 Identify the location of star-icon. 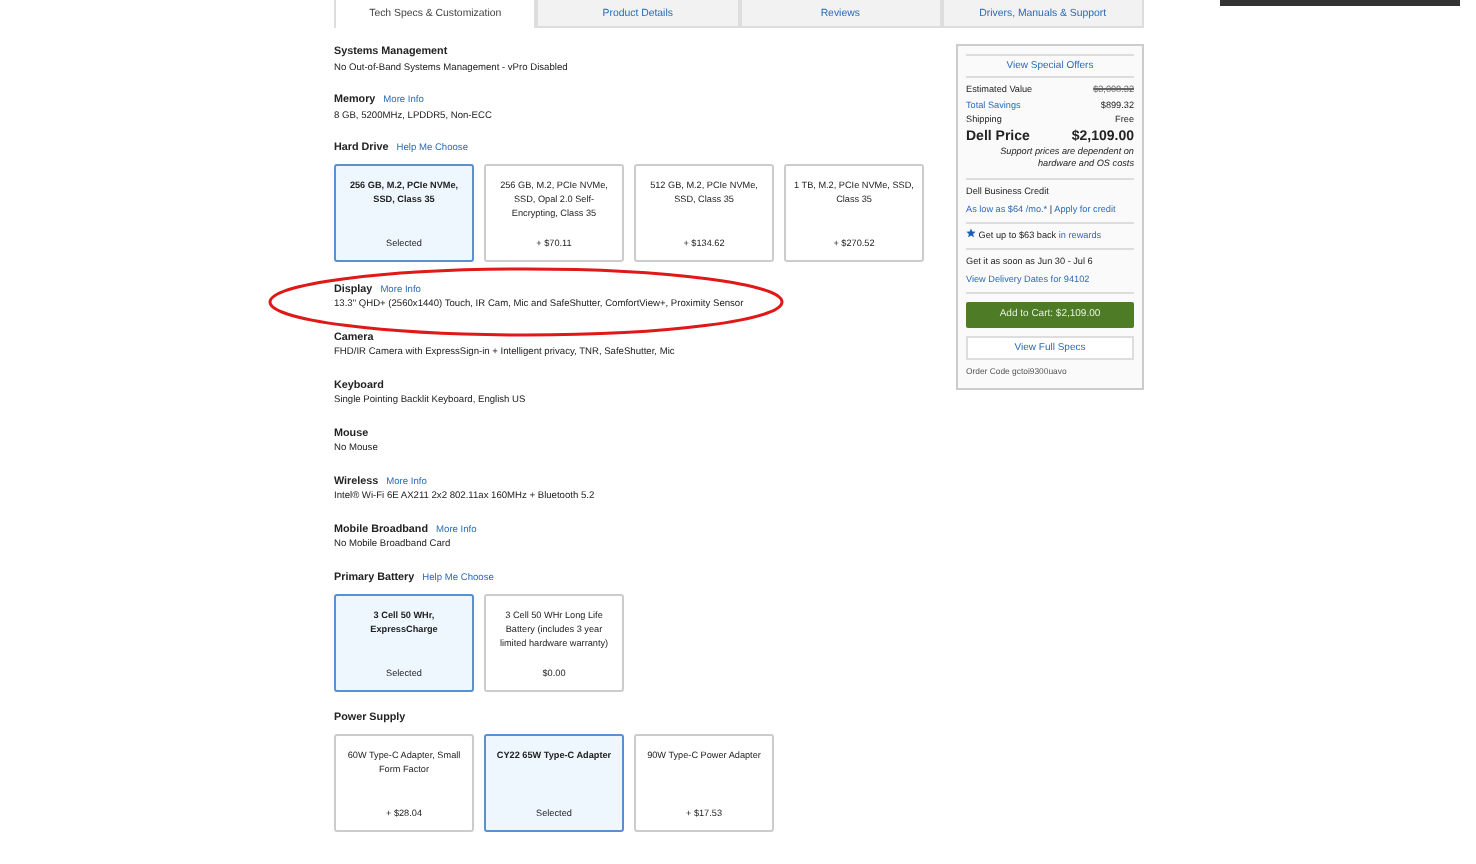
(971, 233).